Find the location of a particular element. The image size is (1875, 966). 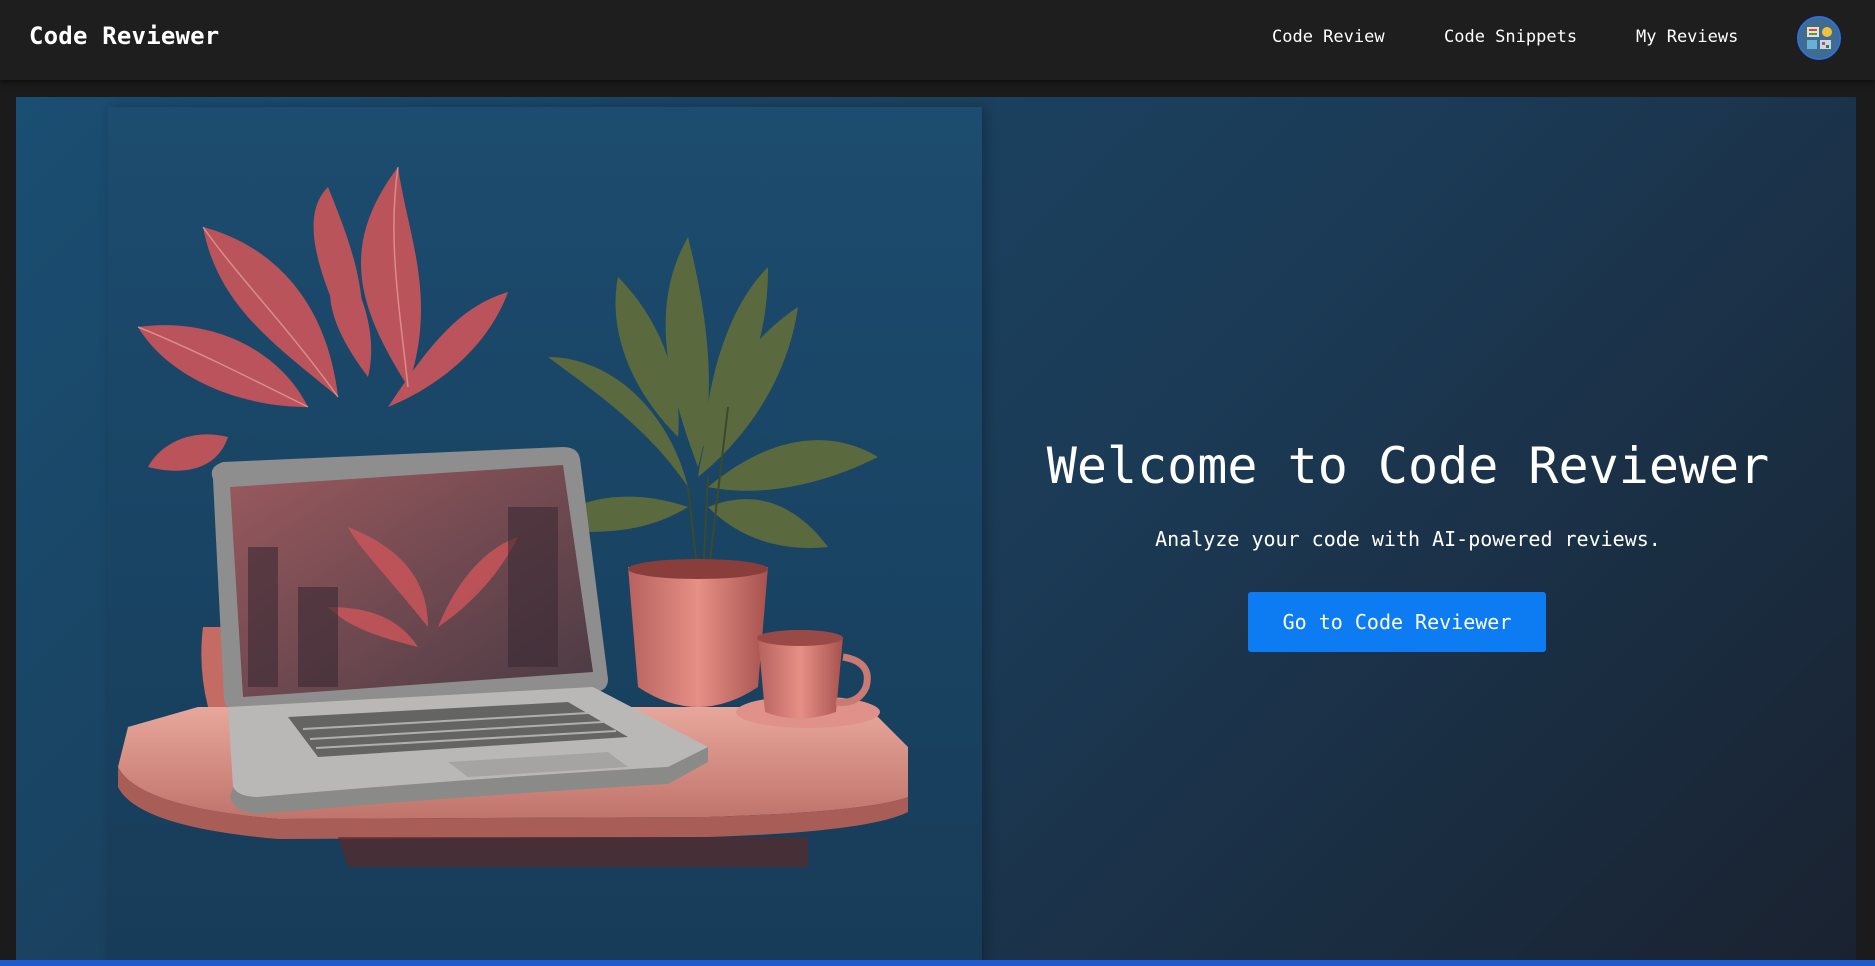

nav-link-code-review: Code Review is located at coordinates (1328, 37).